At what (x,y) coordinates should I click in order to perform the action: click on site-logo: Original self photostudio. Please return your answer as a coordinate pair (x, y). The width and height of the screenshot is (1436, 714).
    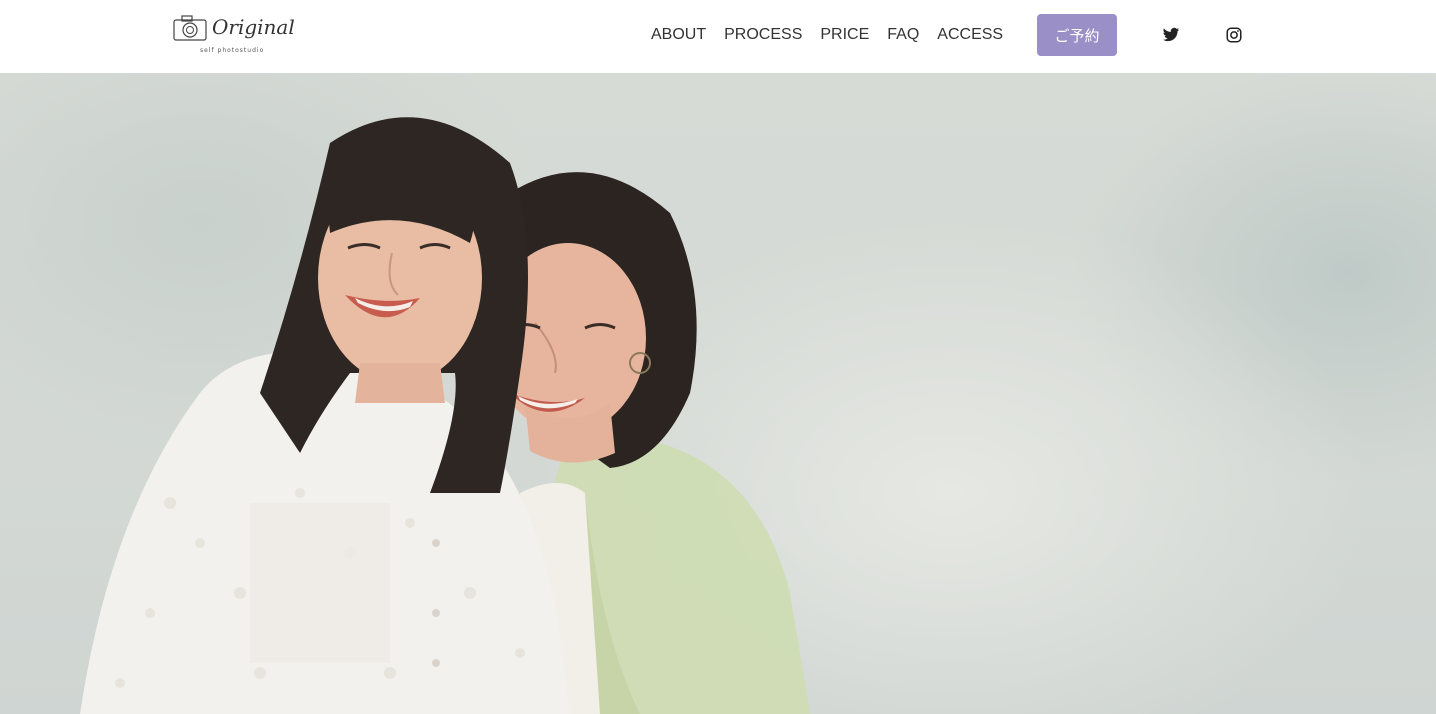
    Looking at the image, I should click on (235, 35).